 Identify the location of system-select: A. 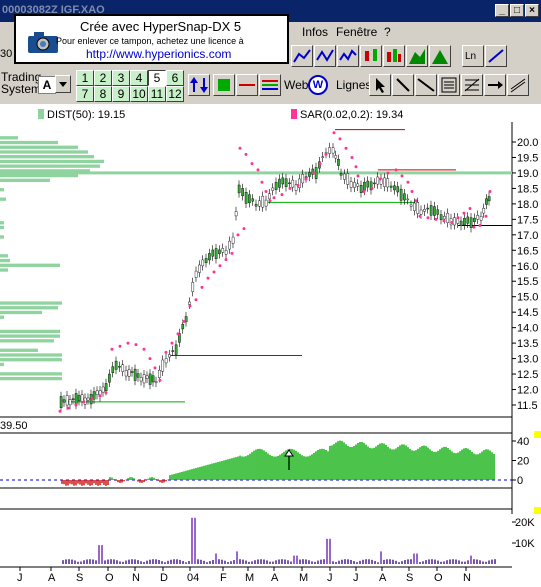
(47, 85).